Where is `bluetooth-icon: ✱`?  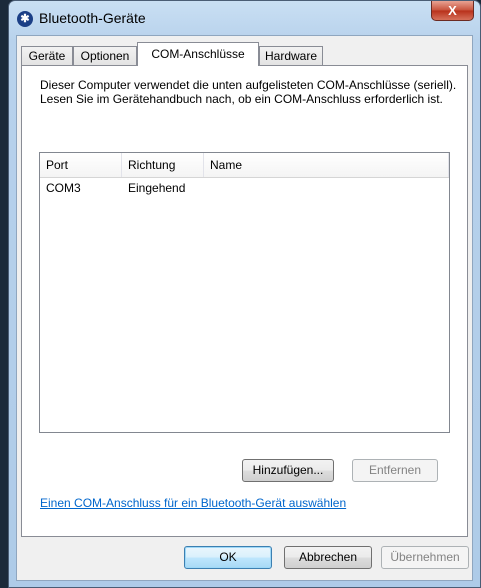
bluetooth-icon: ✱ is located at coordinates (25, 19).